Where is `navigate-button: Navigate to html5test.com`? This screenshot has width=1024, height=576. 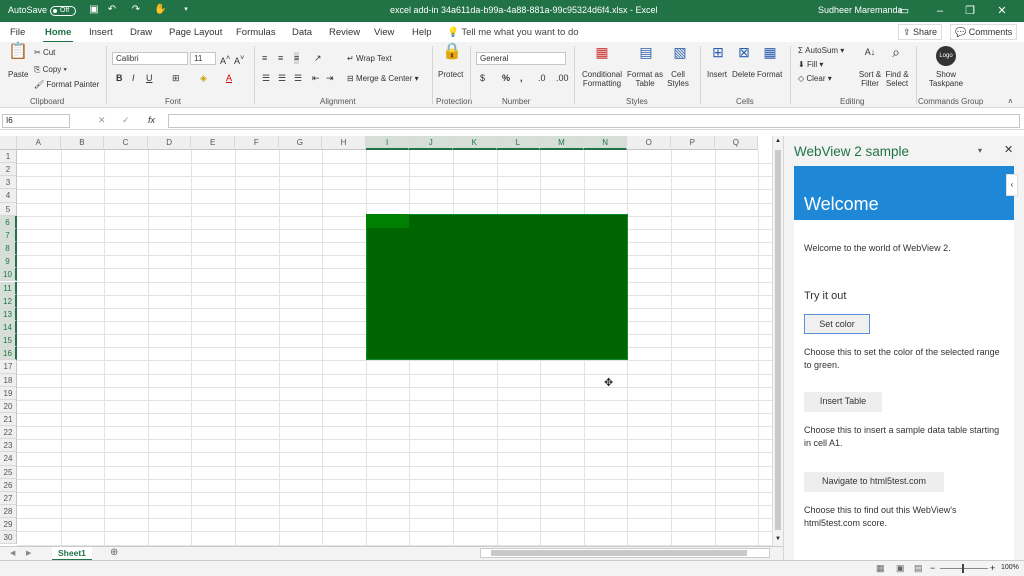
navigate-button: Navigate to html5test.com is located at coordinates (874, 482).